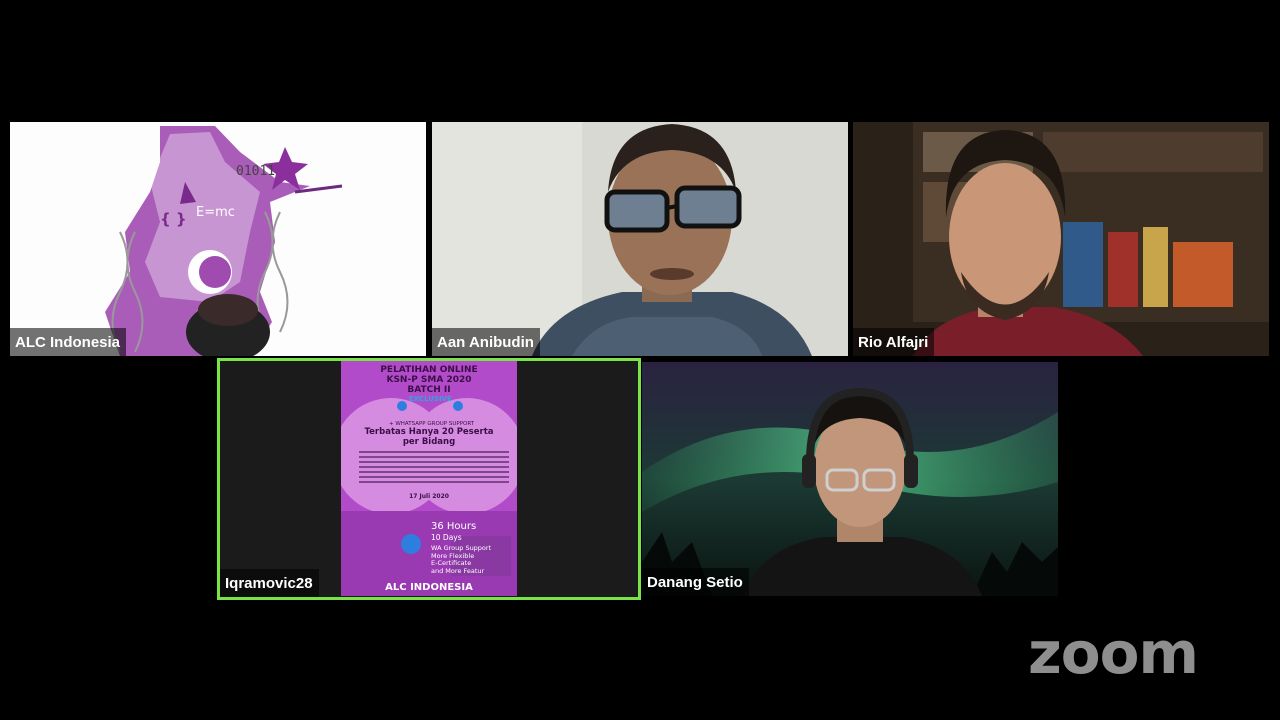 The width and height of the screenshot is (1280, 720). What do you see at coordinates (458, 570) in the screenshot?
I see `poster-feature: and More Featur` at bounding box center [458, 570].